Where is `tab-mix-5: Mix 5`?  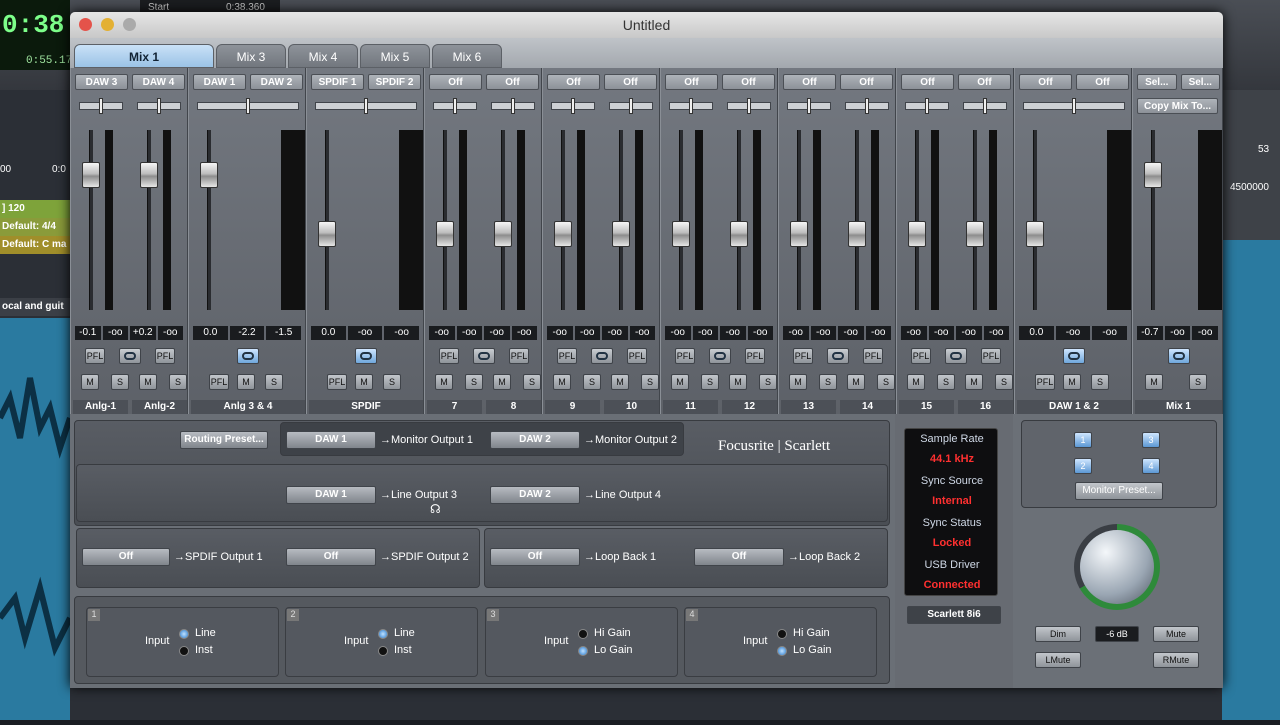
tab-mix-5: Mix 5 is located at coordinates (395, 56).